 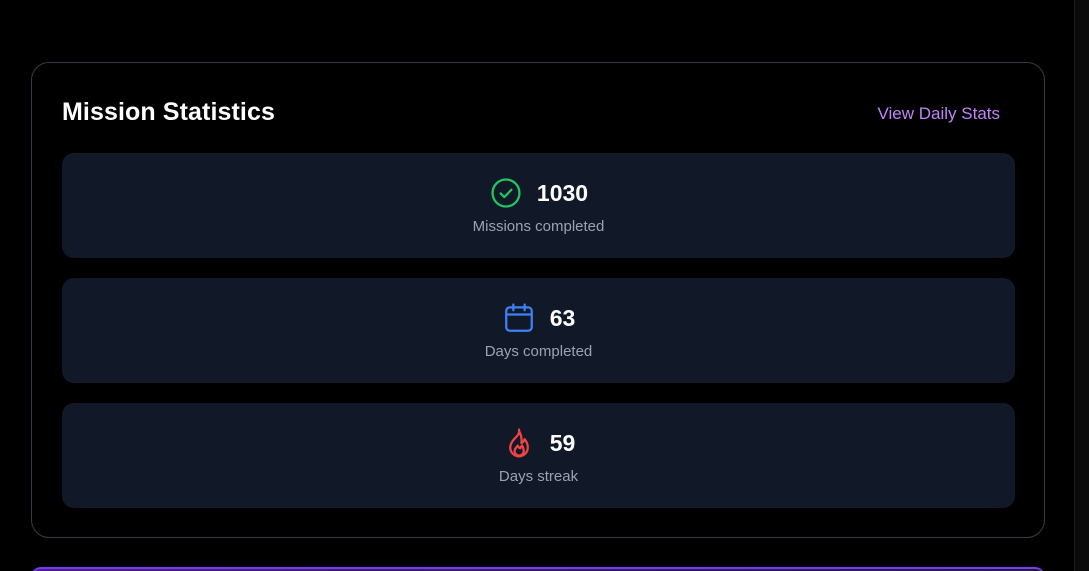 What do you see at coordinates (562, 317) in the screenshot?
I see `stat-value: 63` at bounding box center [562, 317].